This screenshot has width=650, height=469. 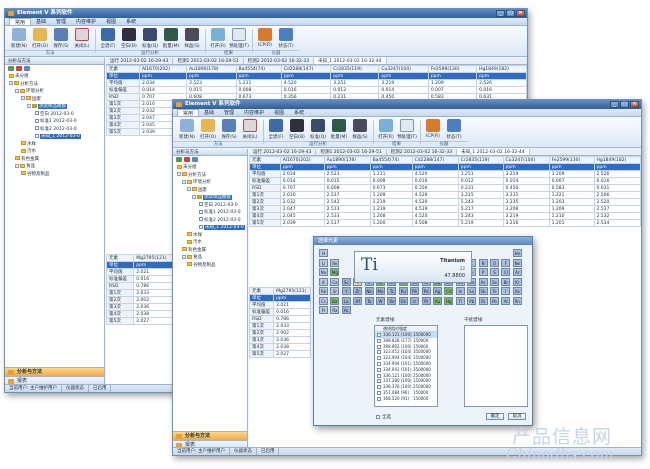 I want to click on element-cell: O, so click(x=494, y=262).